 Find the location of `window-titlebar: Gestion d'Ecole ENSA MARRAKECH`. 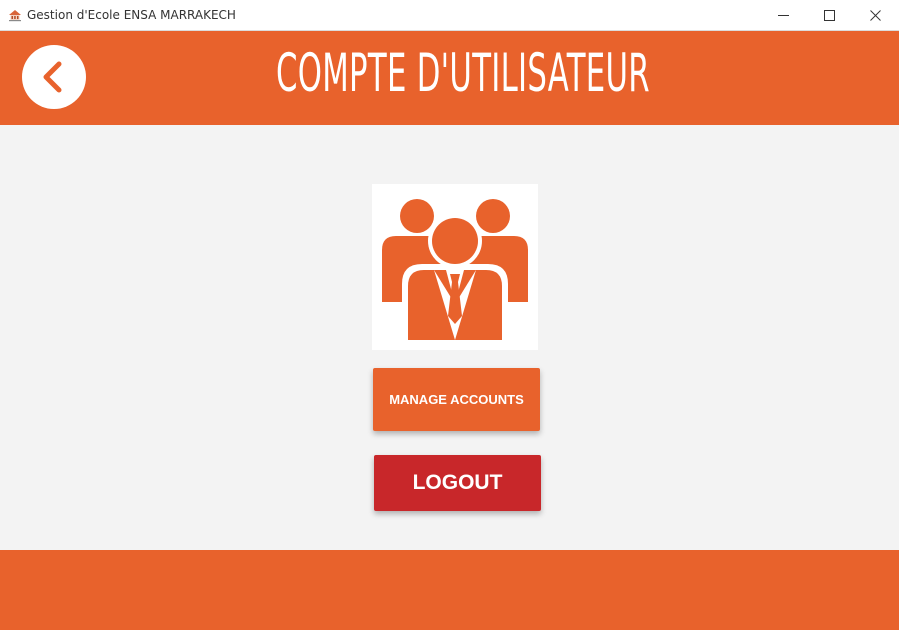

window-titlebar: Gestion d'Ecole ENSA MARRAKECH is located at coordinates (449, 15).